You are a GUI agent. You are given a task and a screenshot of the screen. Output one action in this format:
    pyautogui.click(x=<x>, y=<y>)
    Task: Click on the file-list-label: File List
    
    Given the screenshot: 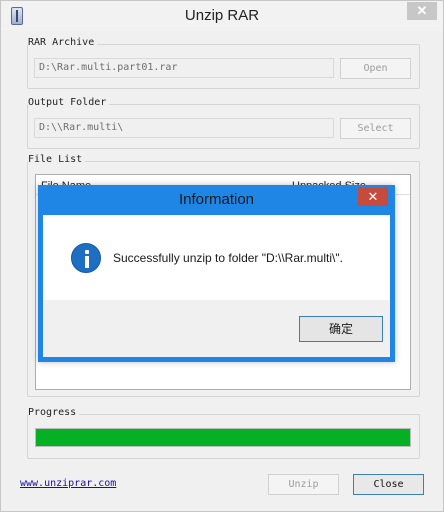 What is the action you would take?
    pyautogui.click(x=57, y=159)
    